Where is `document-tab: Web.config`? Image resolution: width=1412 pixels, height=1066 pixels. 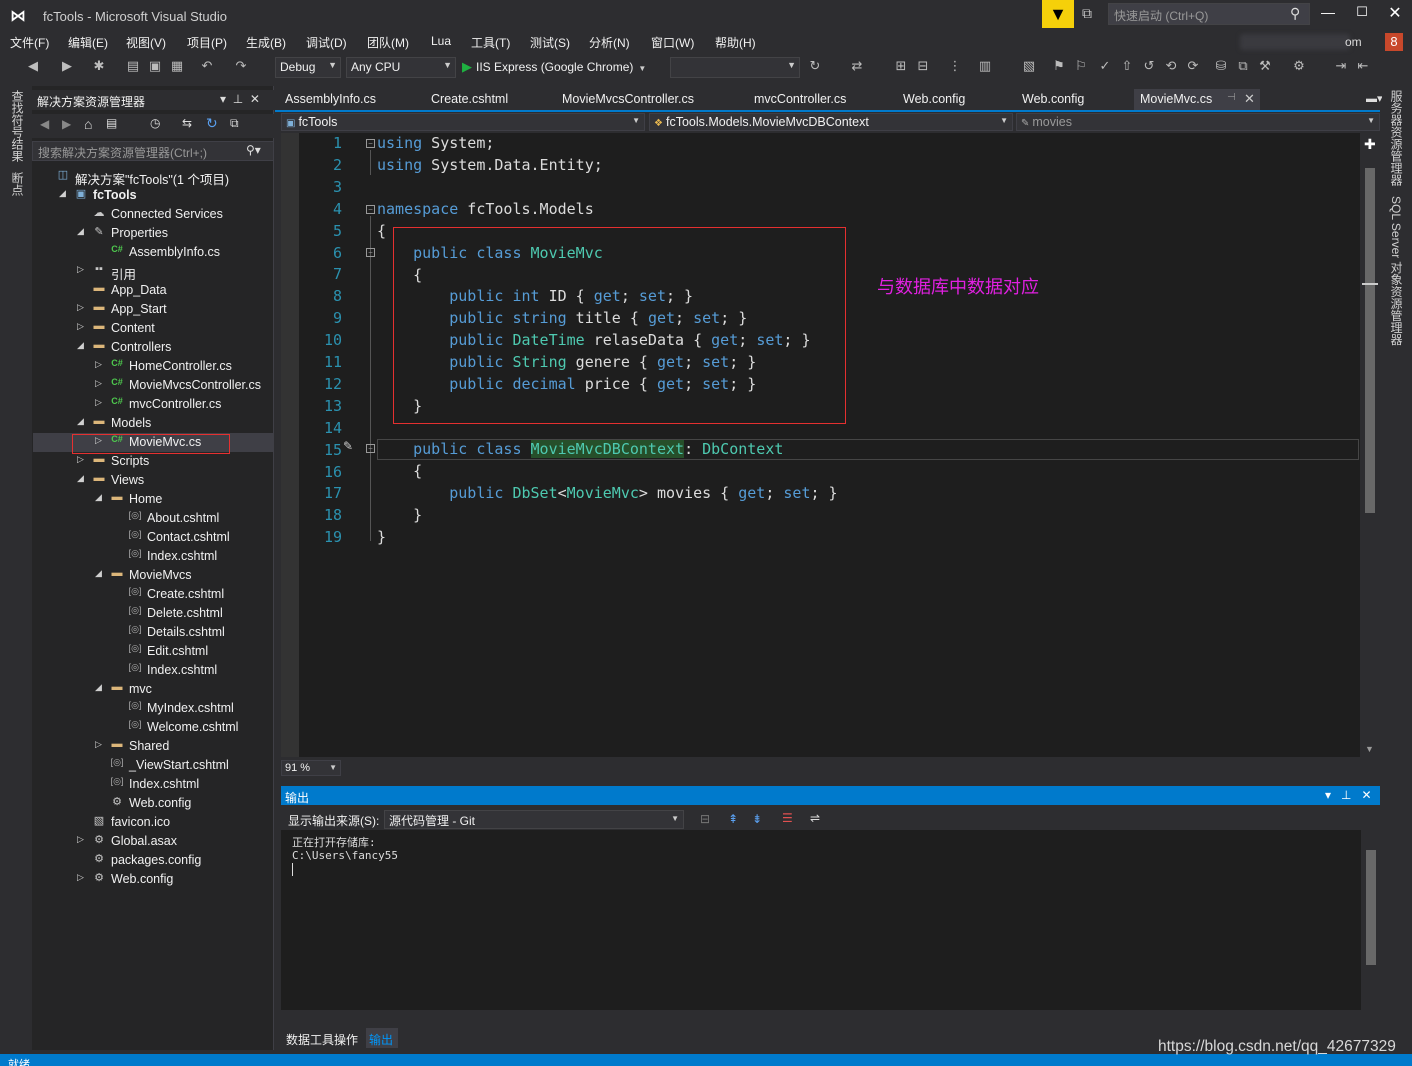
document-tab: Web.config is located at coordinates (1053, 99).